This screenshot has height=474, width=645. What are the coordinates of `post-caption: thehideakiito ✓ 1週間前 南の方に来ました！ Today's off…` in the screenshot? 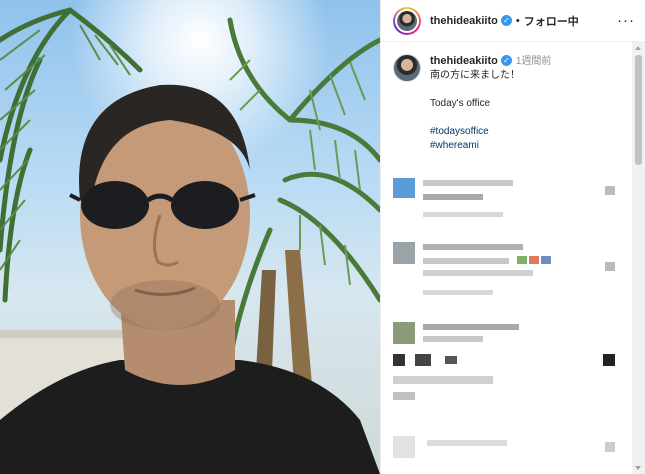 It's located at (507, 97).